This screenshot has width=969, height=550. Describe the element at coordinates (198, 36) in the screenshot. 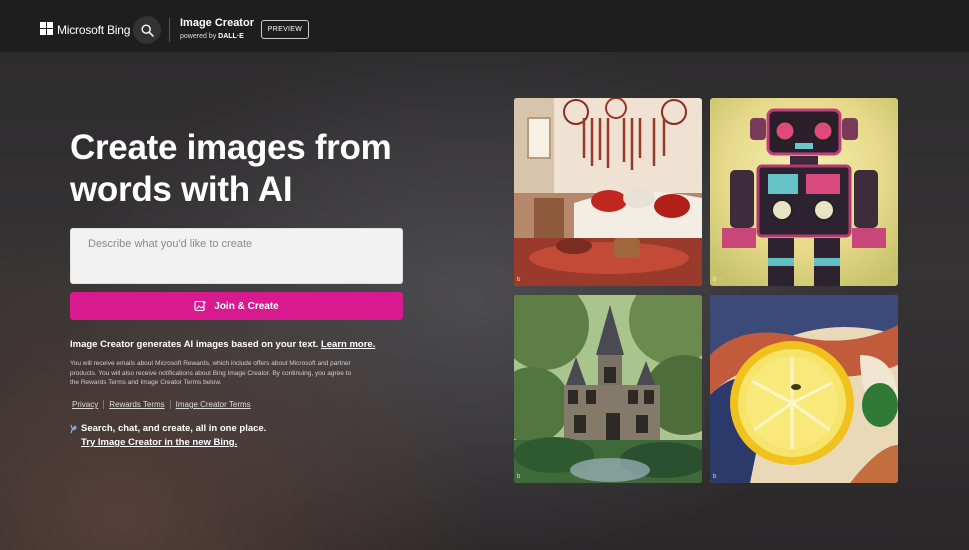

I see `powered-by-text: powered by` at that location.